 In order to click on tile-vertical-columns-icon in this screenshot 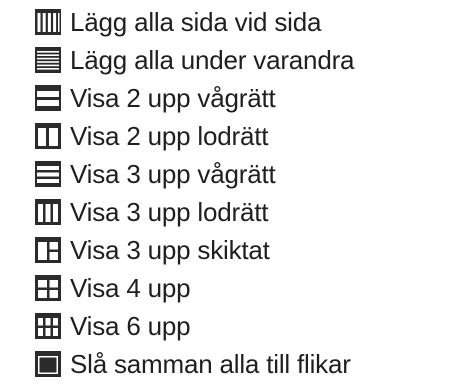, I will do `click(48, 22)`.